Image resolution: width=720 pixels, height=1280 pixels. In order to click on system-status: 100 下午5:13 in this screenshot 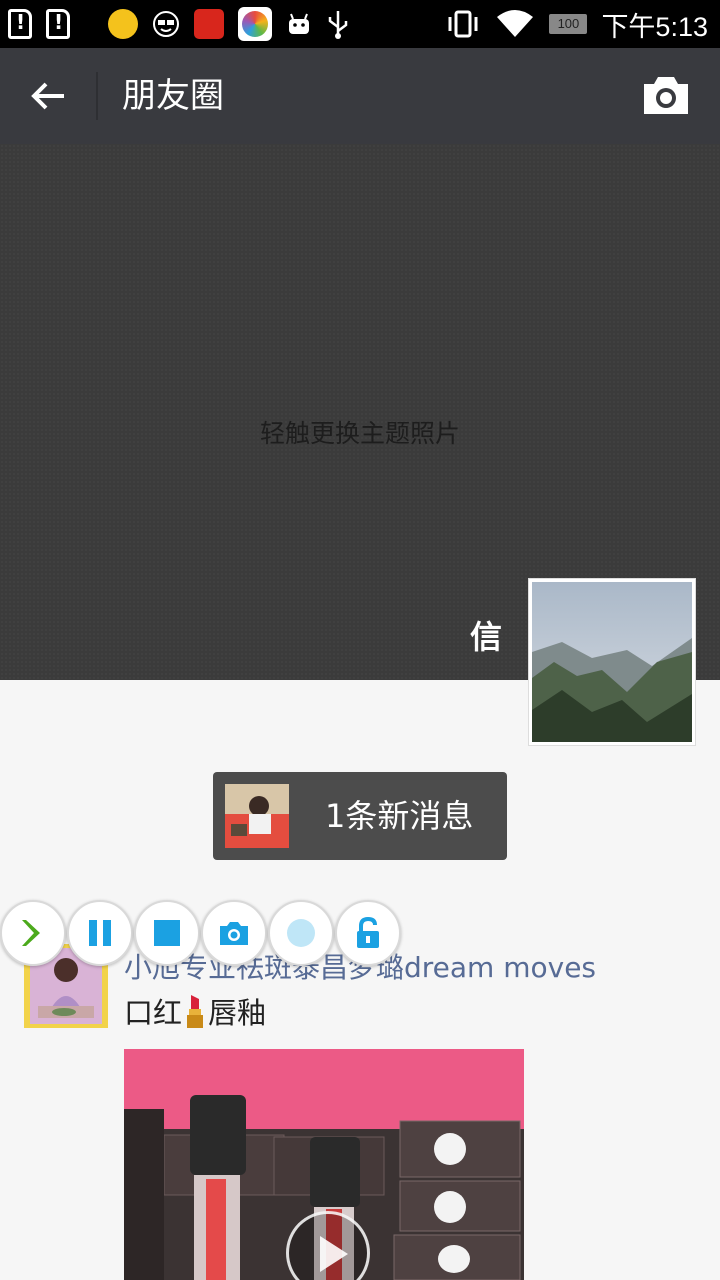, I will do `click(576, 24)`.